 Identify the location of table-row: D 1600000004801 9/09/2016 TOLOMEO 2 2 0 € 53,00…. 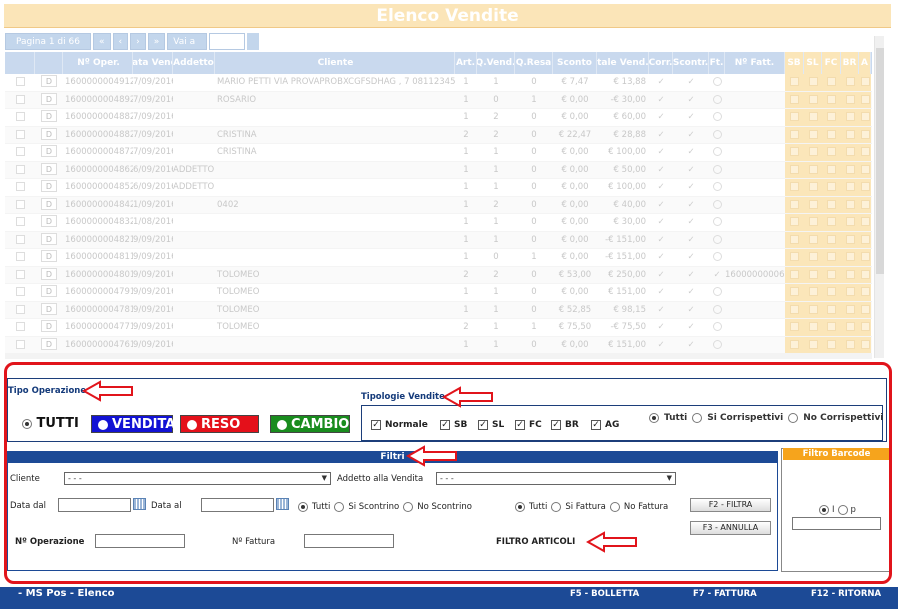
(438, 275).